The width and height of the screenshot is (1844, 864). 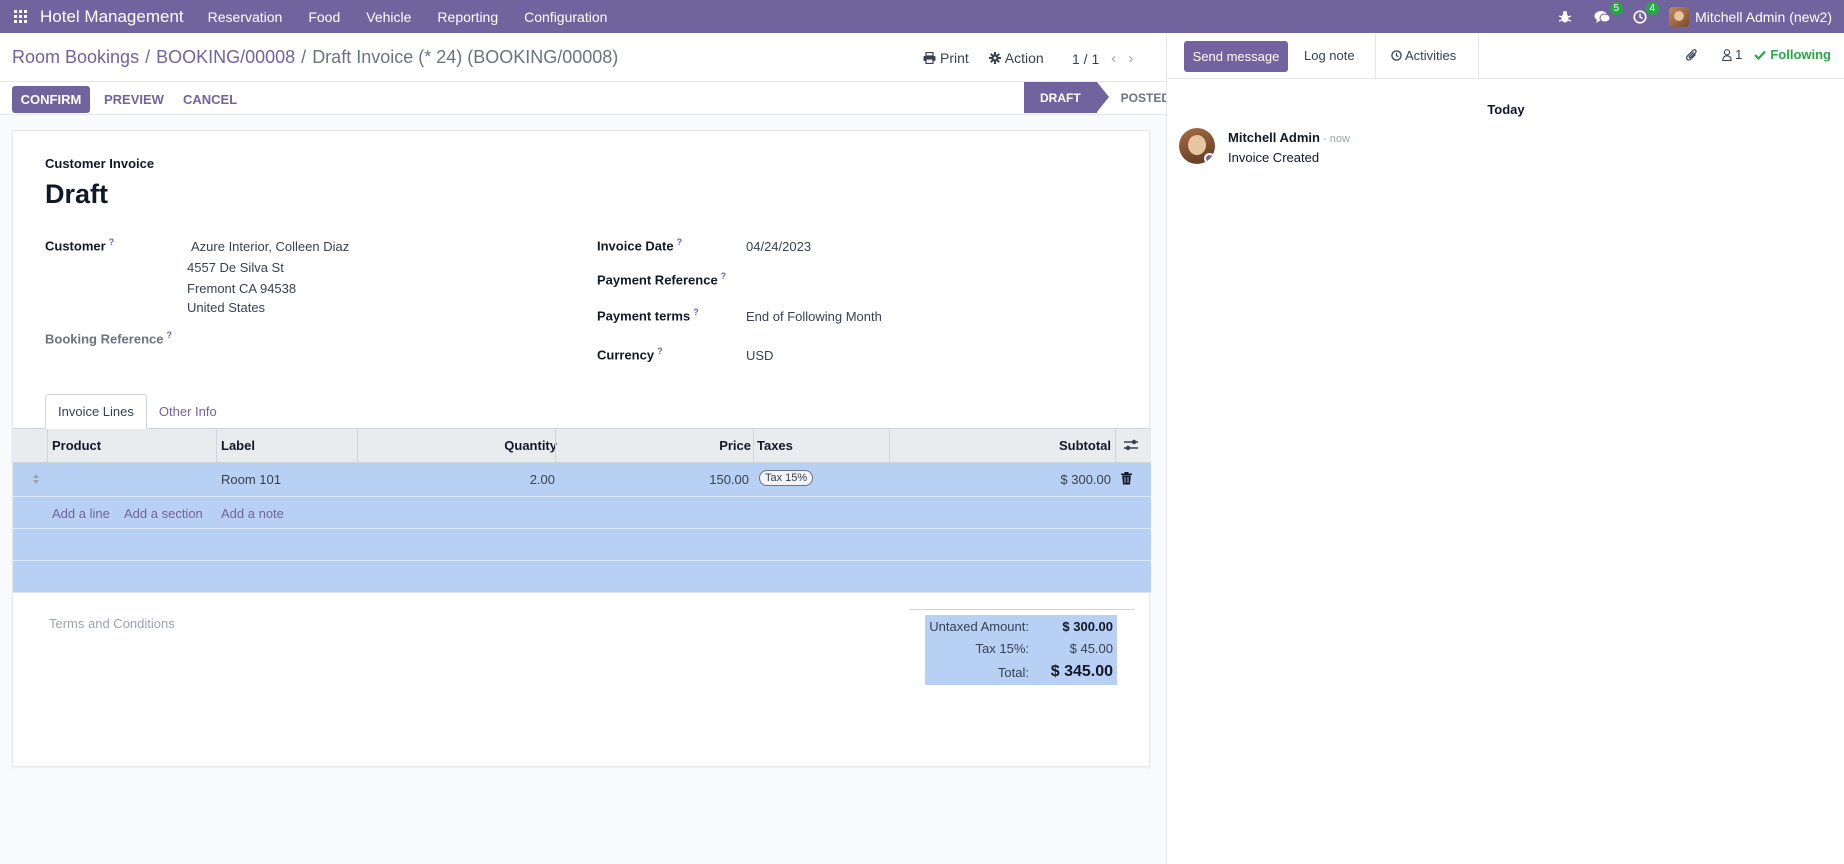 I want to click on row-drag-handle-icon, so click(x=36, y=479).